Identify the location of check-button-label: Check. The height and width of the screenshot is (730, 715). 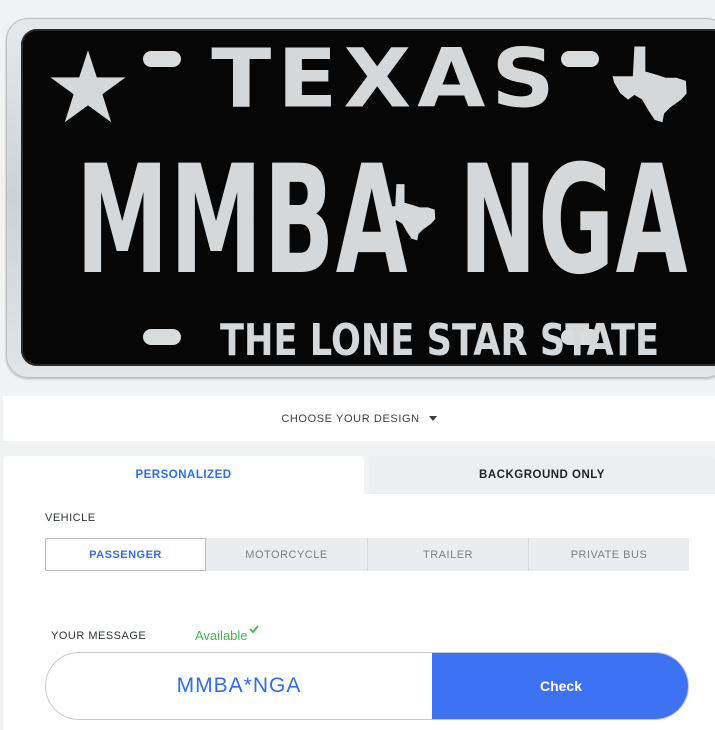
(561, 686).